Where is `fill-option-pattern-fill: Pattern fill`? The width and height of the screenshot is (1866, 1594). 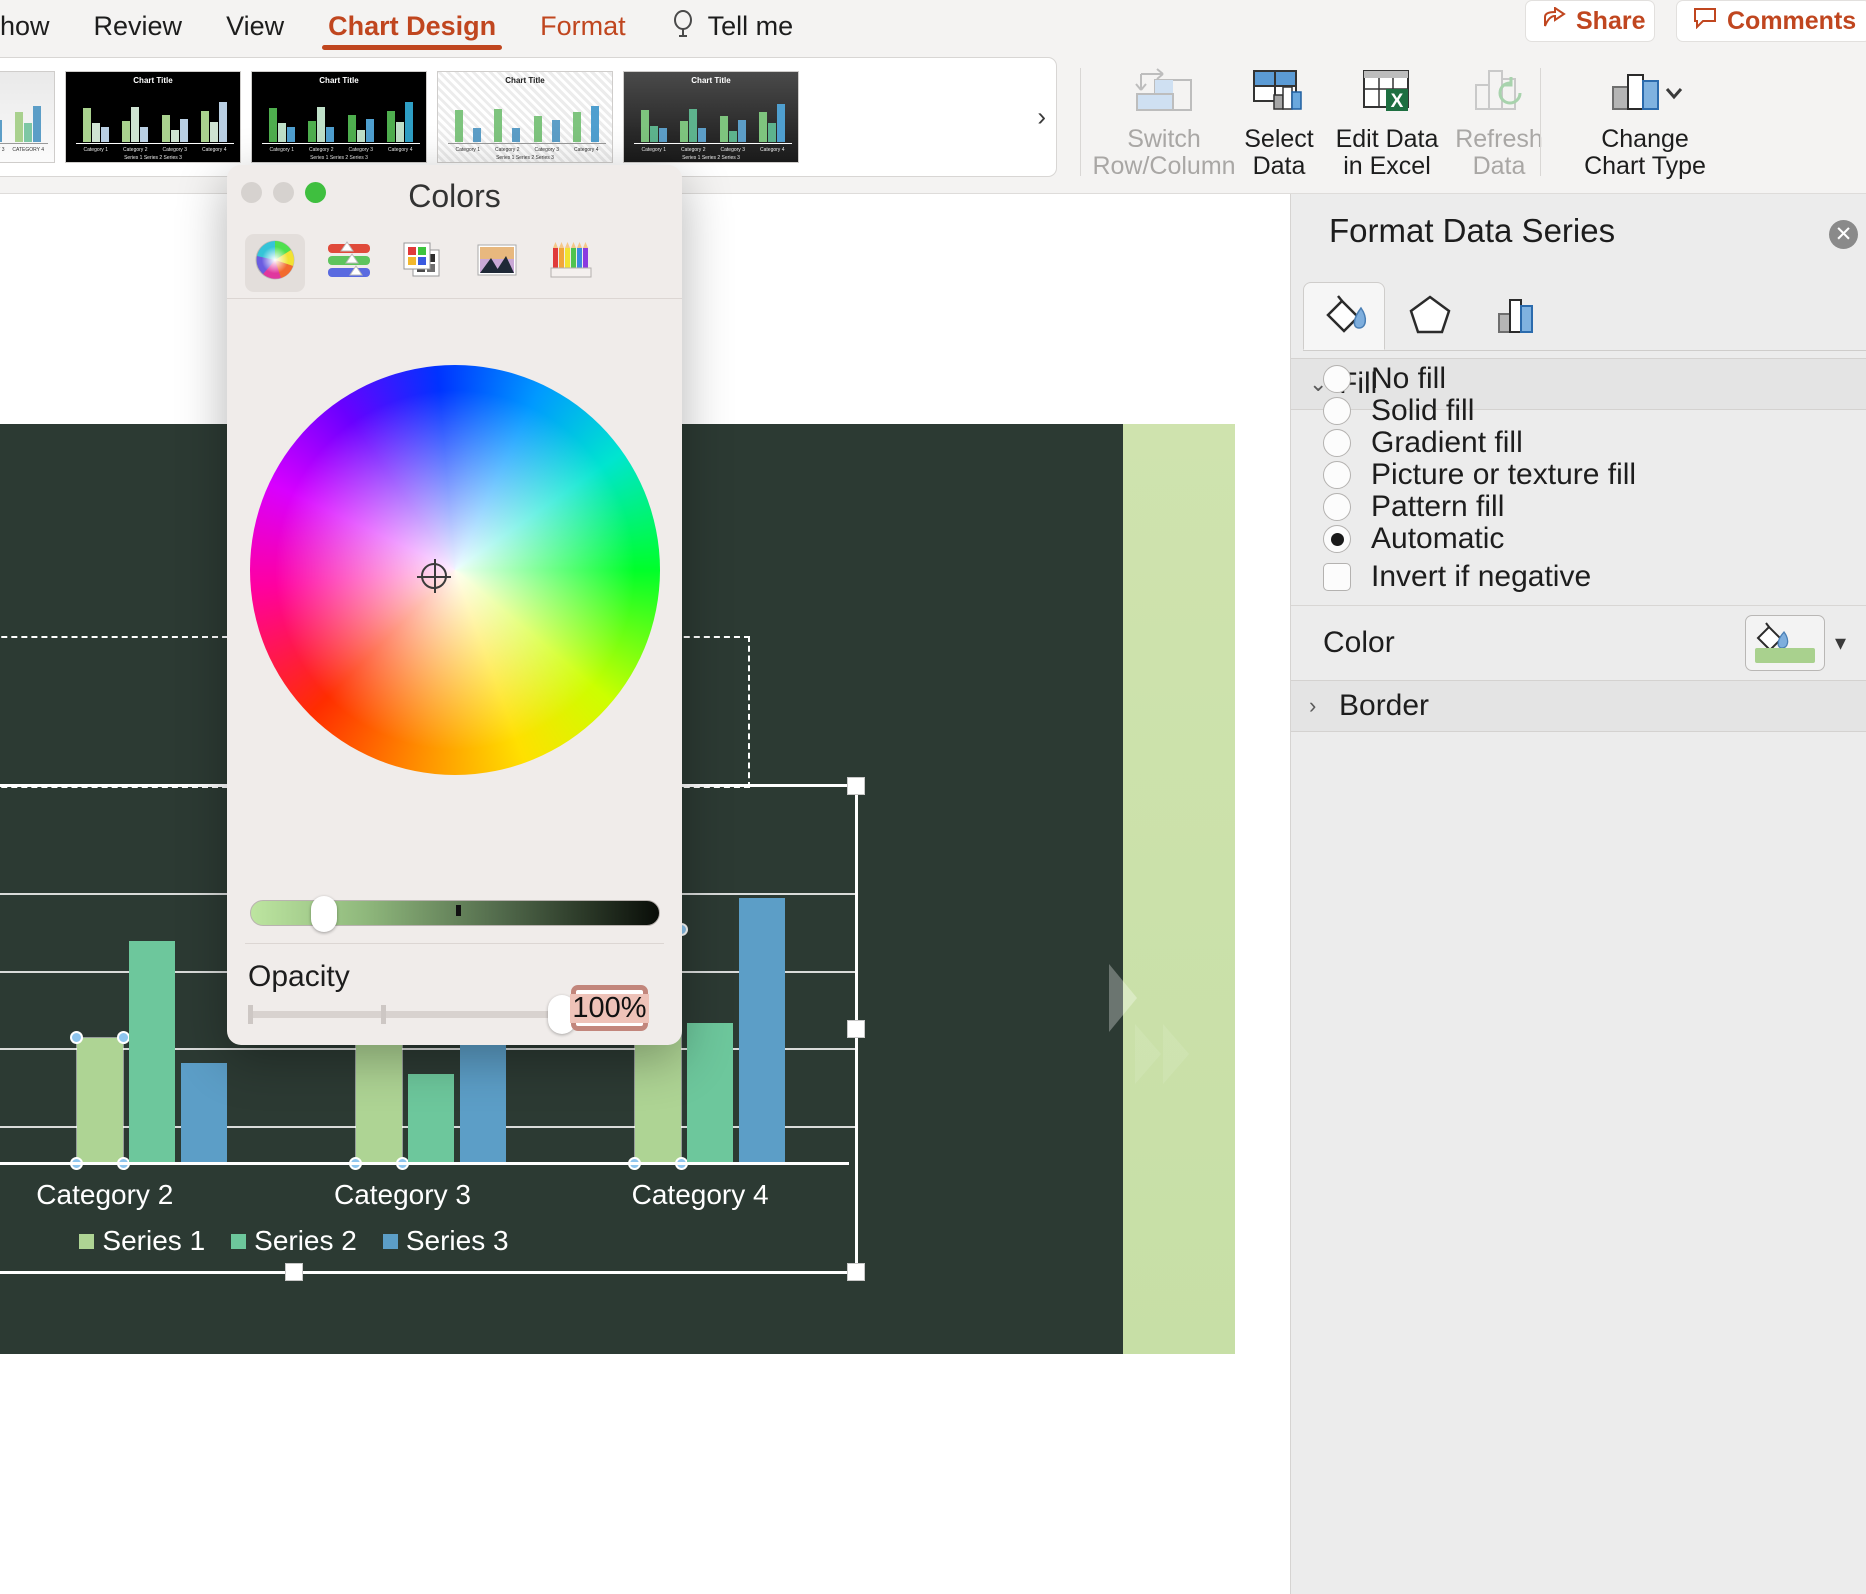 fill-option-pattern-fill: Pattern fill is located at coordinates (1413, 507).